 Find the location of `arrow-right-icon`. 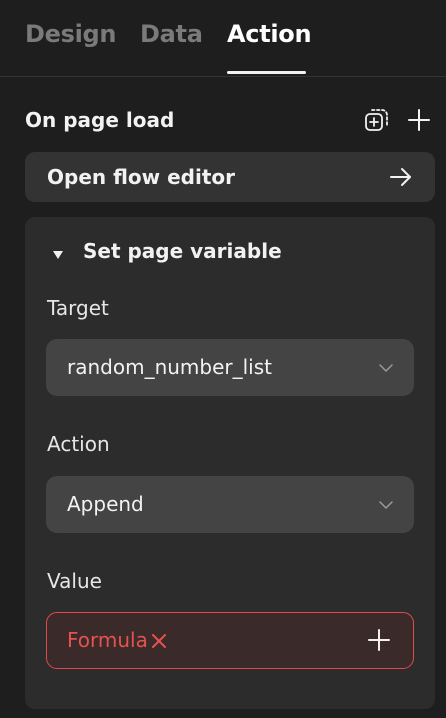

arrow-right-icon is located at coordinates (401, 177).